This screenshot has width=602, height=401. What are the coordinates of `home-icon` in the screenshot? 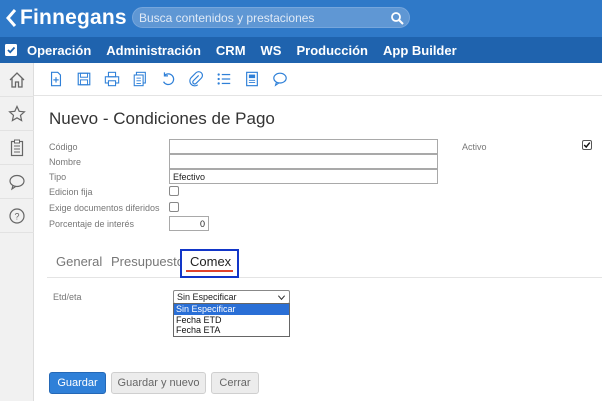 It's located at (17, 79).